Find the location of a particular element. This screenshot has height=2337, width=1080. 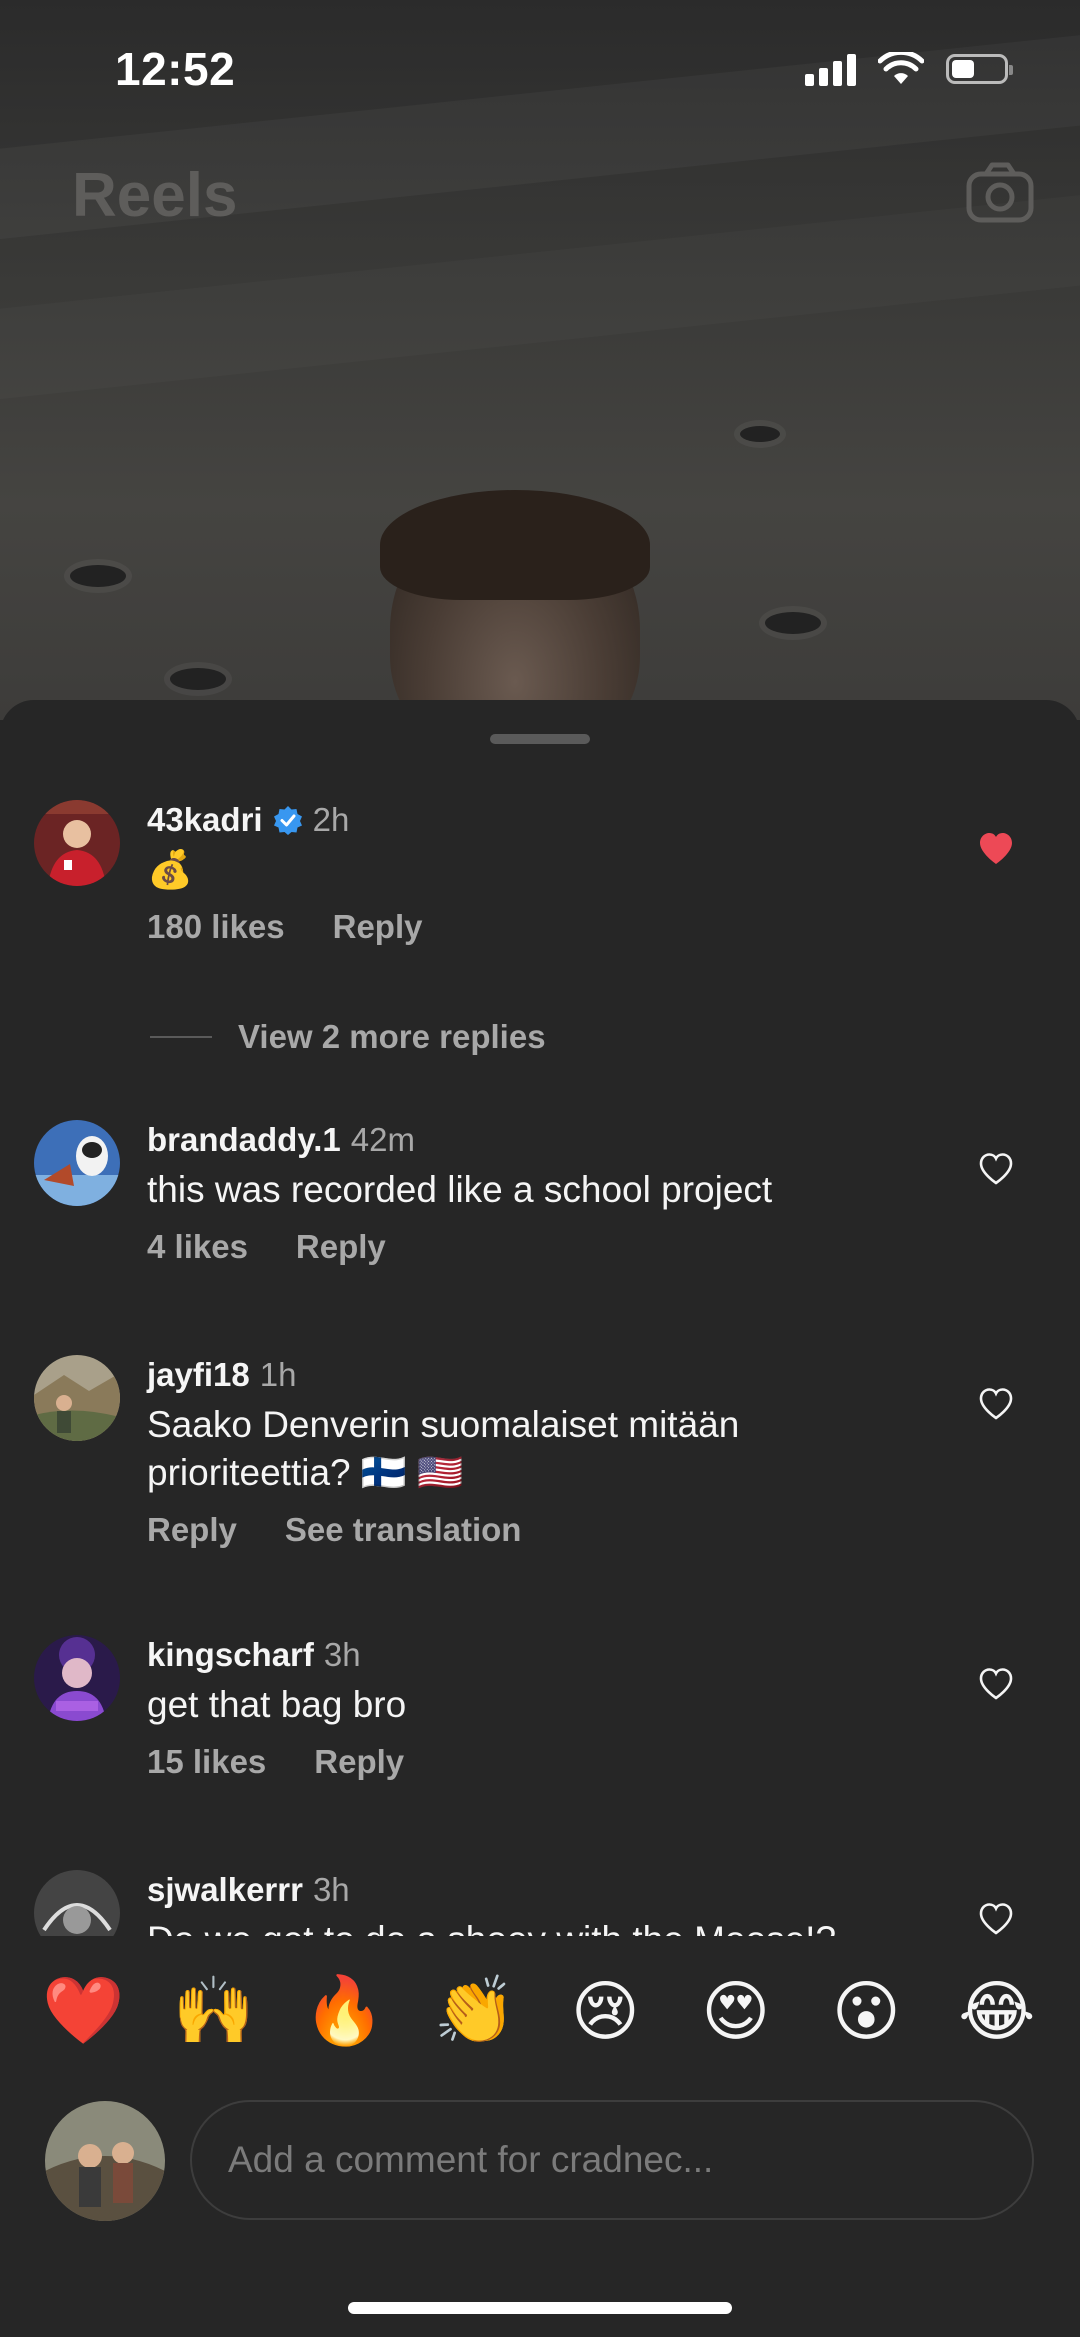

sheet-drag-handle is located at coordinates (540, 739).